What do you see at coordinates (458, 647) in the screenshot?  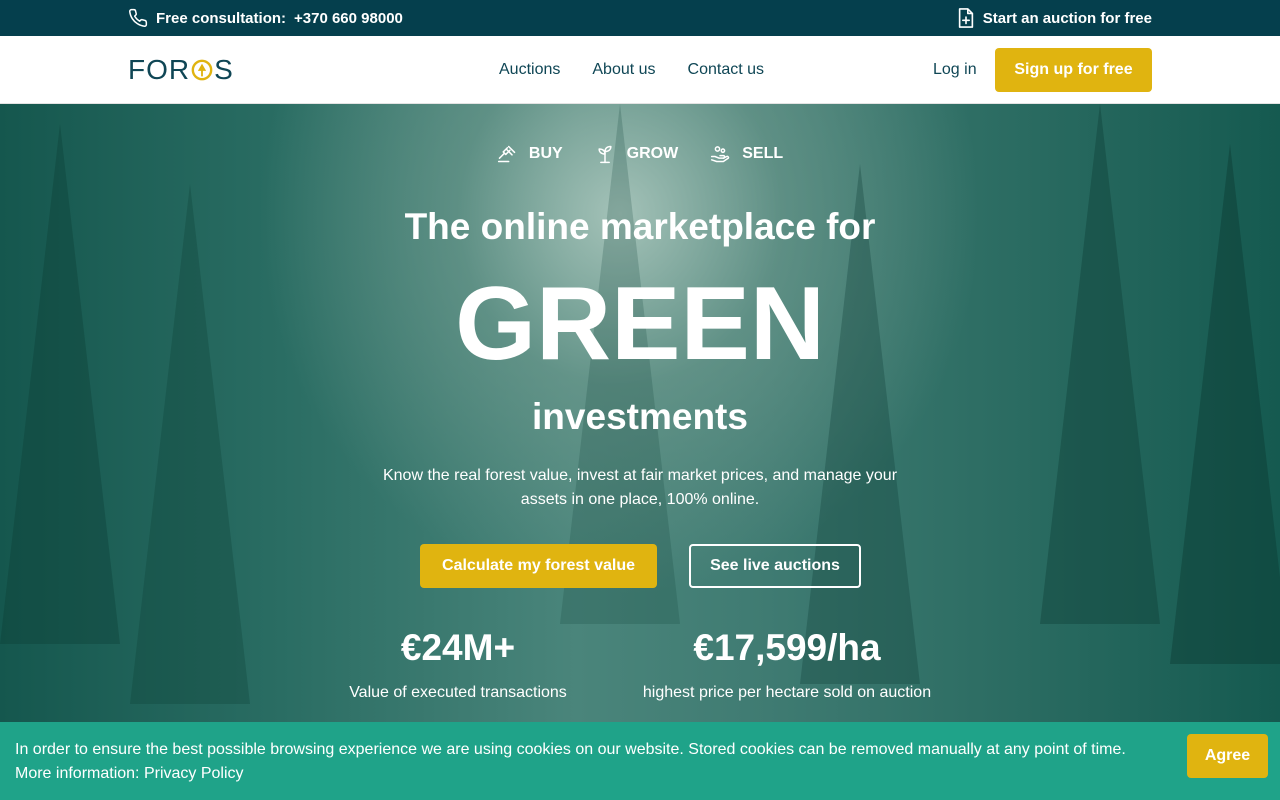 I see `stat-transactions-value: €24M+` at bounding box center [458, 647].